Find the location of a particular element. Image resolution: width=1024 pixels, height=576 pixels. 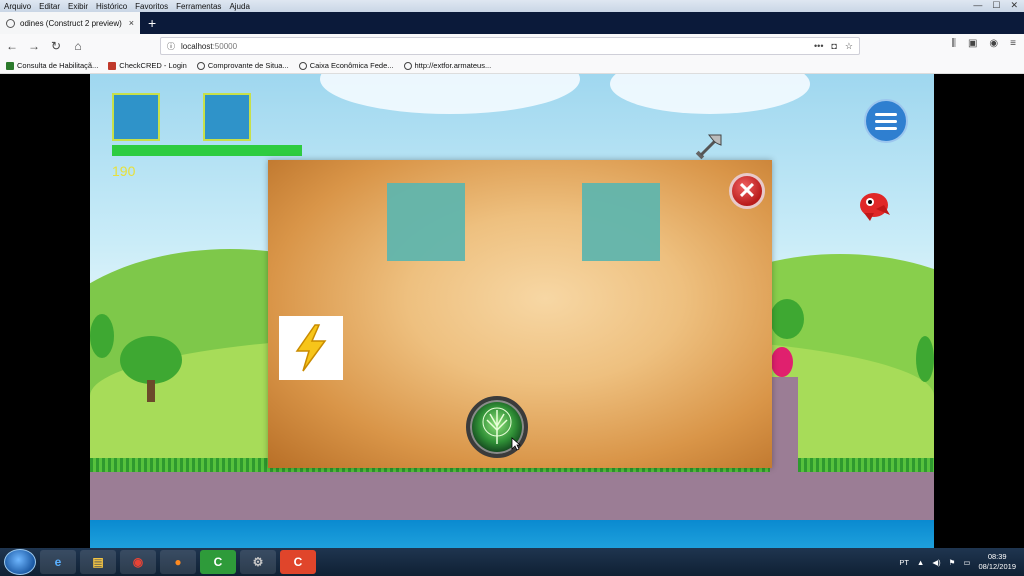

menu-editar: Editar is located at coordinates (49, 6).